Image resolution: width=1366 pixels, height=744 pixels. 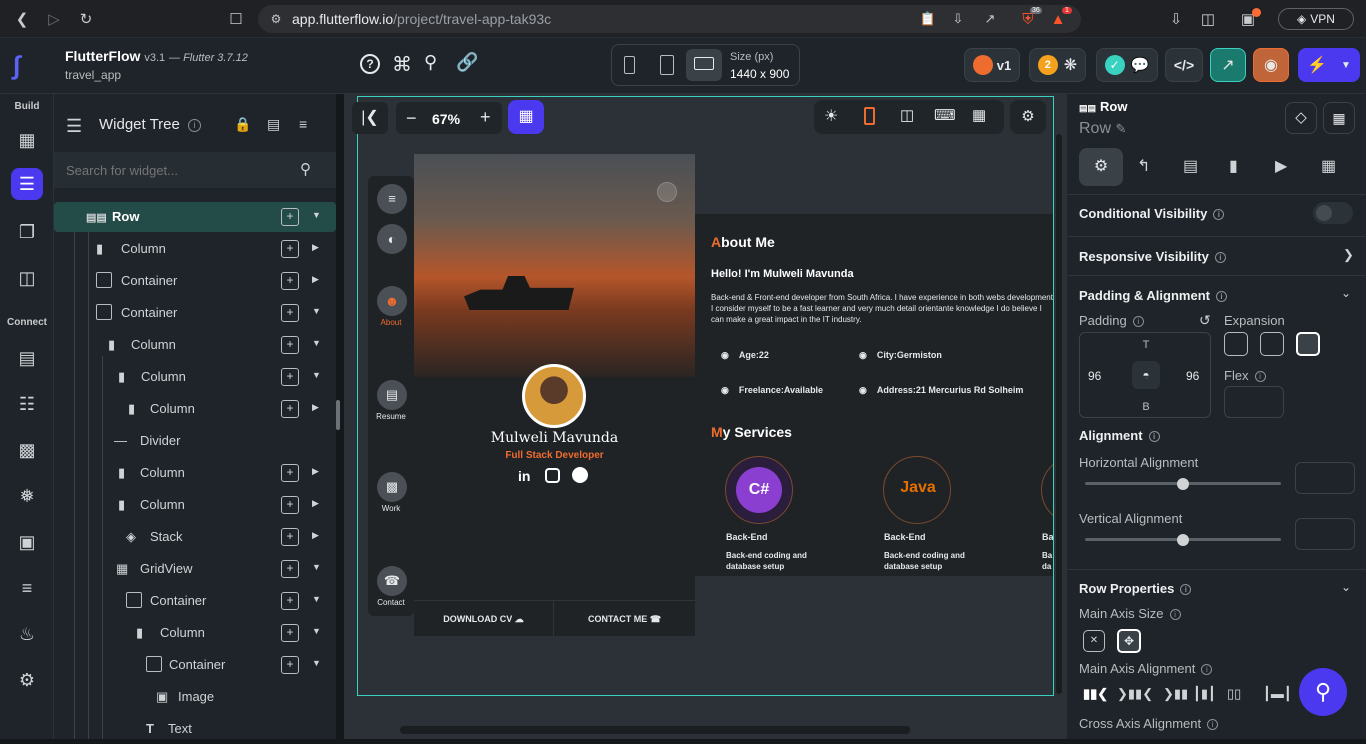 I want to click on database-icon: ▤, so click(x=27, y=358).